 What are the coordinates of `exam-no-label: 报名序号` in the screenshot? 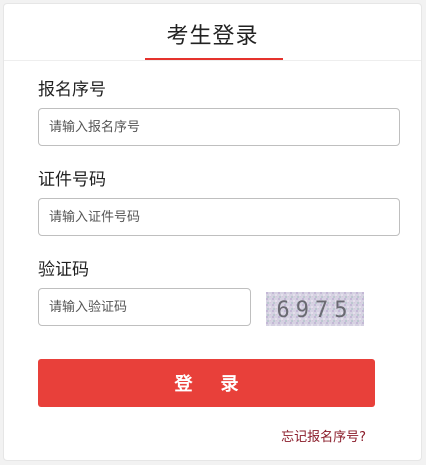 It's located at (72, 90).